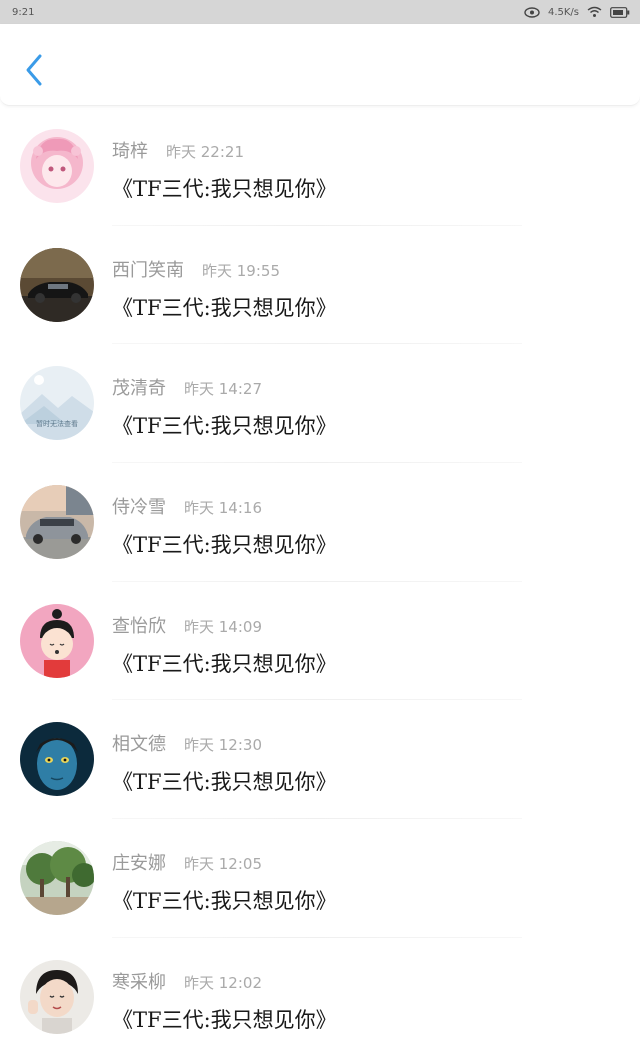  I want to click on comment-meta: 相文德 昨天 12:30, so click(187, 743).